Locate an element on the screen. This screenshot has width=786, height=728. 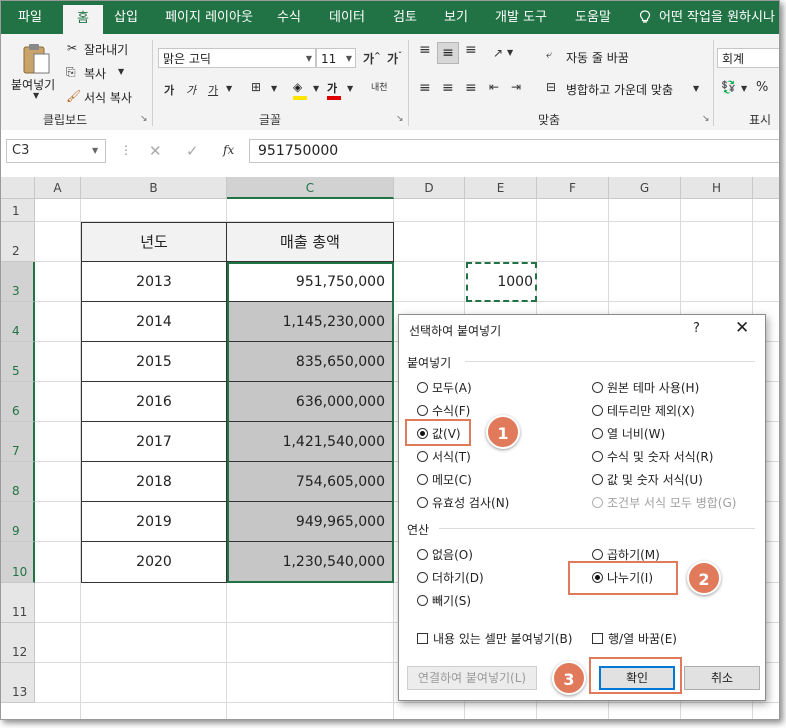
wrap-text-icon: ⤶ is located at coordinates (549, 55).